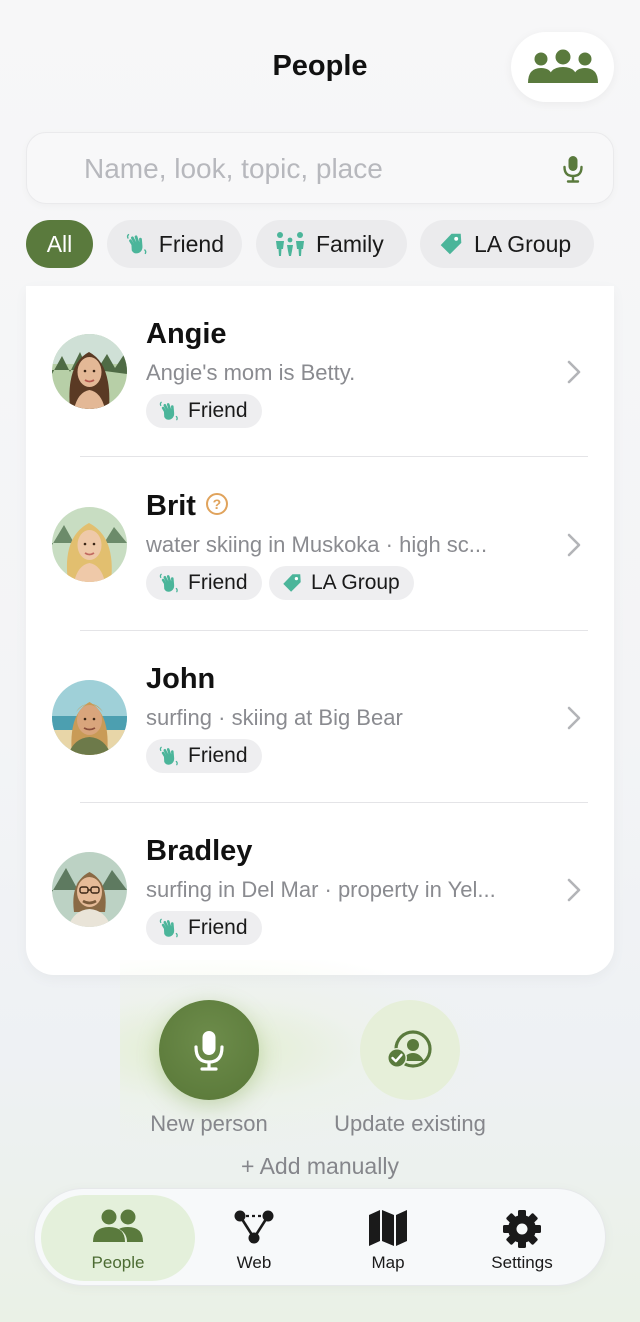  I want to click on add-manually-link: + Add manually, so click(320, 1166).